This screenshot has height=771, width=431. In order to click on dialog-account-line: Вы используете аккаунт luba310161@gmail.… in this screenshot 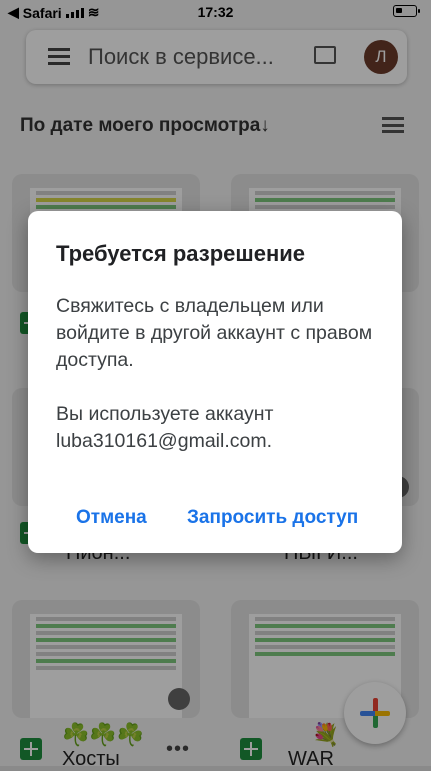, I will do `click(165, 427)`.